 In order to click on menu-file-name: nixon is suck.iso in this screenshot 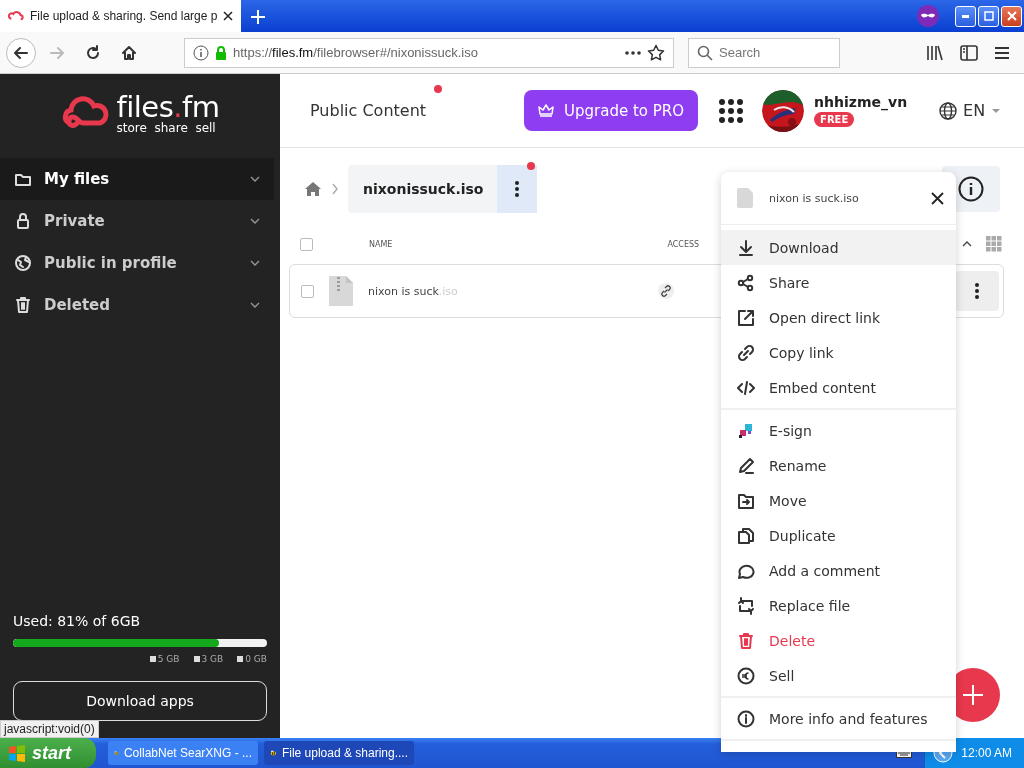, I will do `click(814, 198)`.